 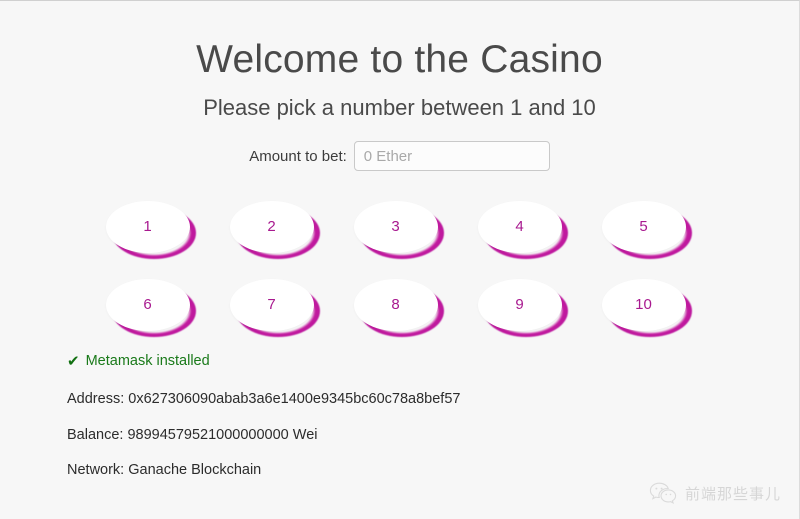 I want to click on number-cell: 7, so click(x=276, y=310).